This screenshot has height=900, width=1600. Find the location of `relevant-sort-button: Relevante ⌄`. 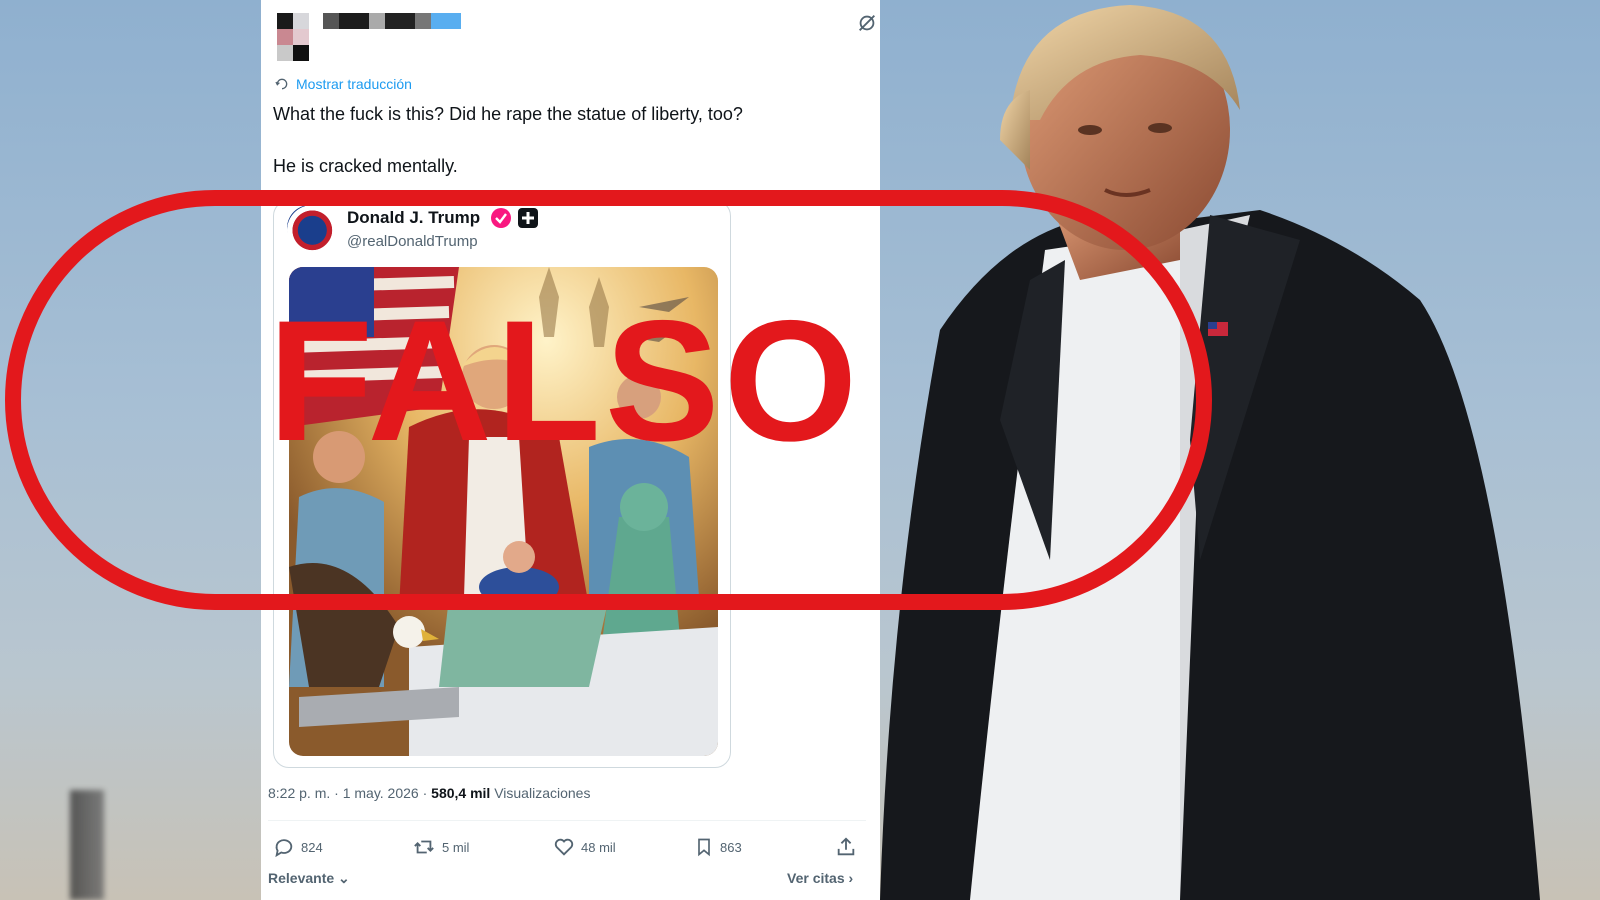

relevant-sort-button: Relevante ⌄ is located at coordinates (309, 878).